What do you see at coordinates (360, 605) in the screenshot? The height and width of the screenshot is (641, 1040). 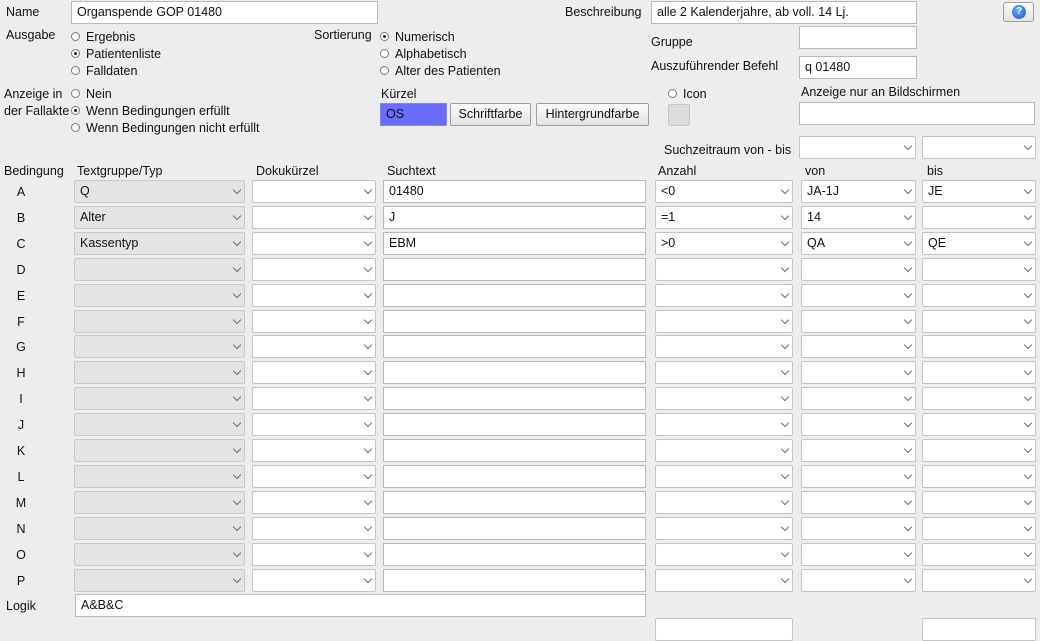 I see `logik-input: A&B&C` at bounding box center [360, 605].